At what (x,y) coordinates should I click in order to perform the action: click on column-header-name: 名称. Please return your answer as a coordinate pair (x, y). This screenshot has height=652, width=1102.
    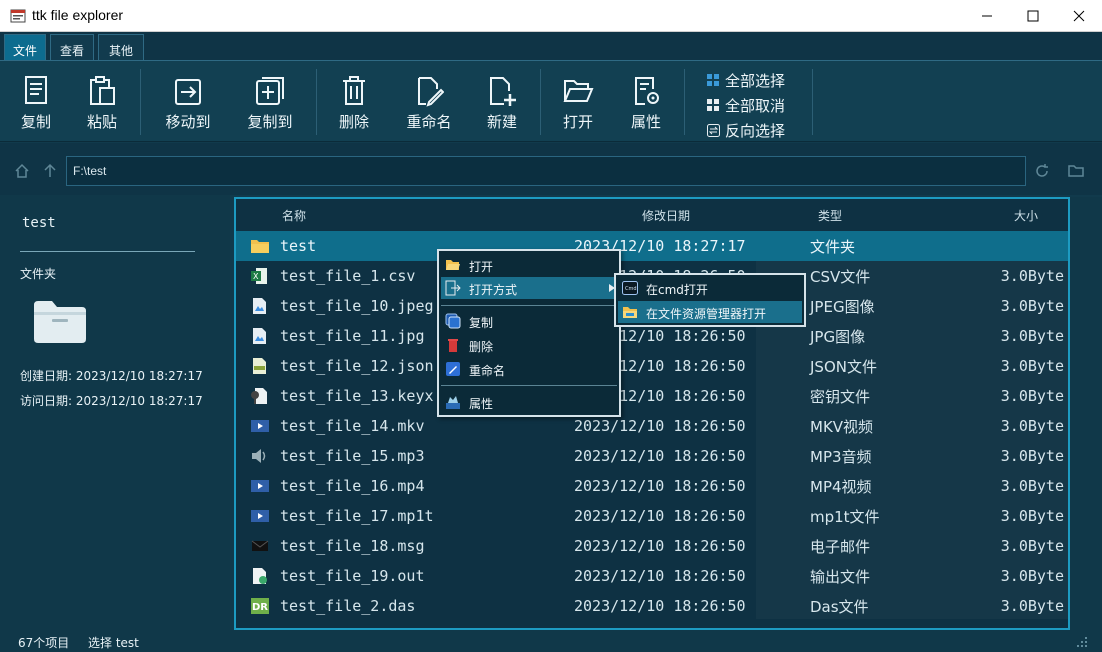
    Looking at the image, I should click on (294, 215).